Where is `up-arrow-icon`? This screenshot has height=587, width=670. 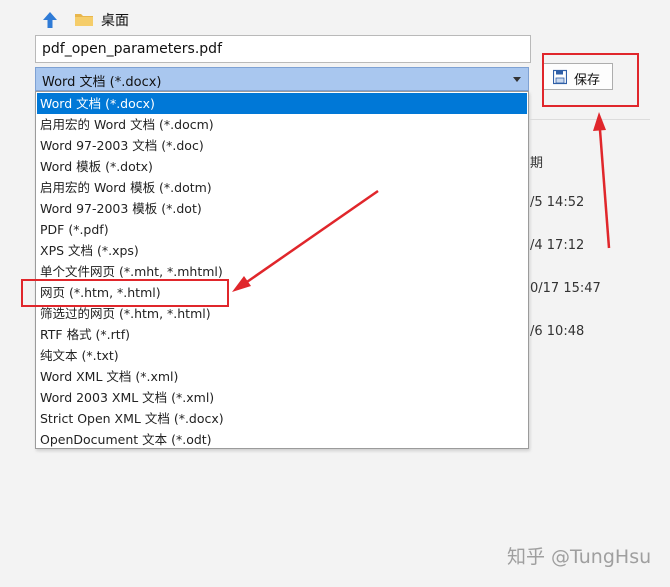
up-arrow-icon is located at coordinates (50, 20).